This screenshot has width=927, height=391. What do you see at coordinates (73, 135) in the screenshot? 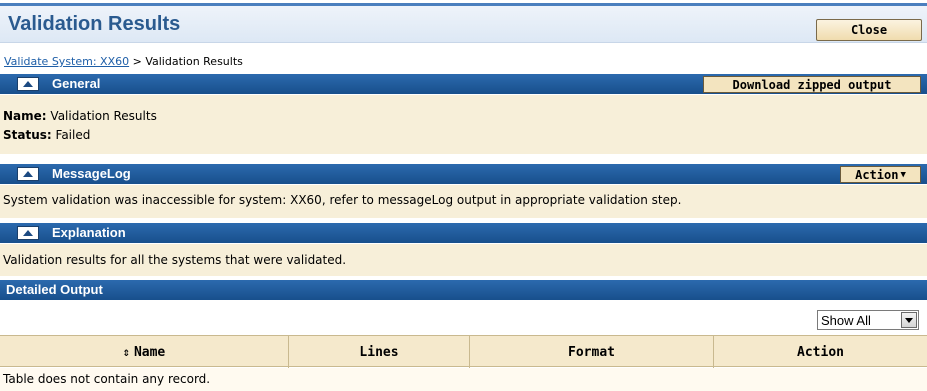
I see `status-value: Failed` at bounding box center [73, 135].